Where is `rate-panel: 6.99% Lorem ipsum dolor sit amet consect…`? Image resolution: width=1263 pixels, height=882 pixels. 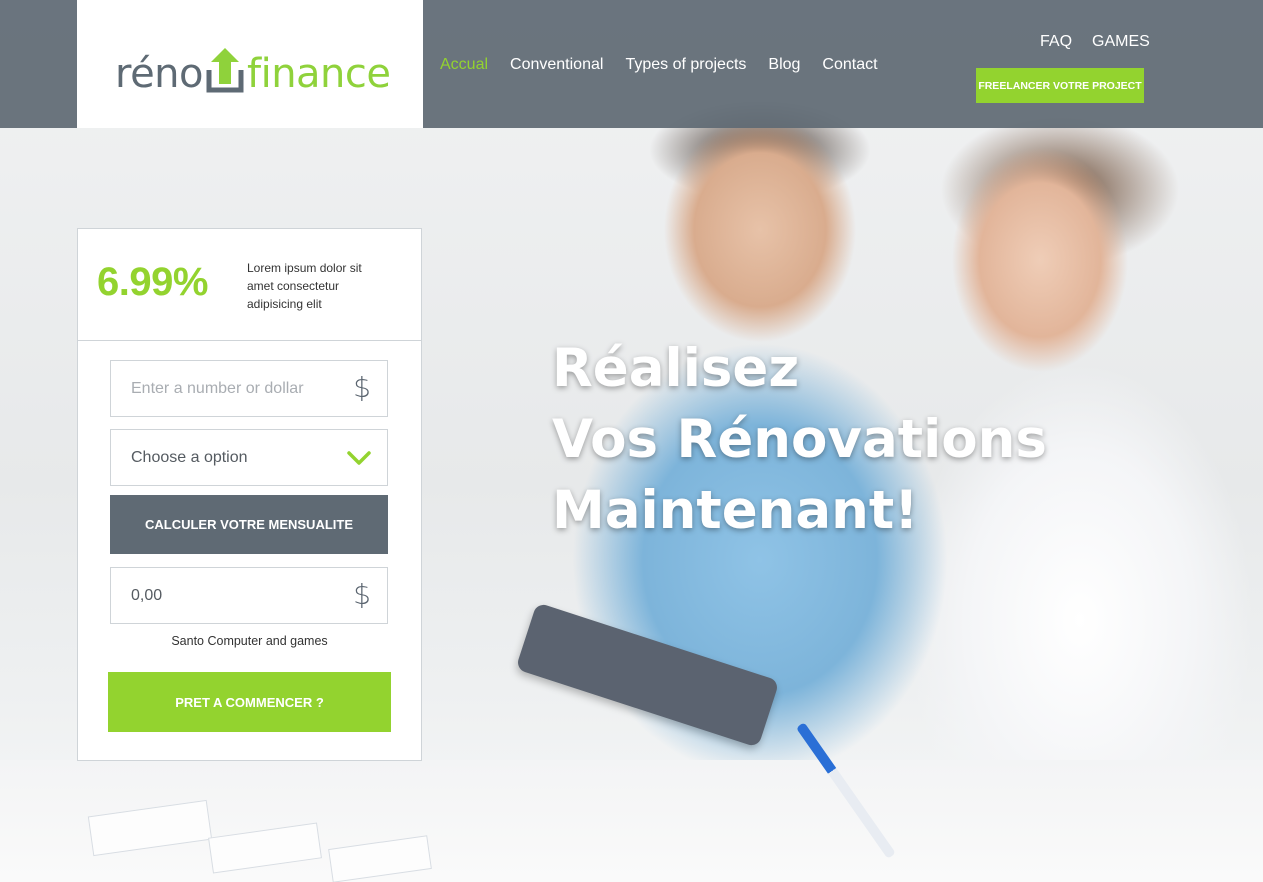 rate-panel: 6.99% Lorem ipsum dolor sit amet consect… is located at coordinates (249, 285).